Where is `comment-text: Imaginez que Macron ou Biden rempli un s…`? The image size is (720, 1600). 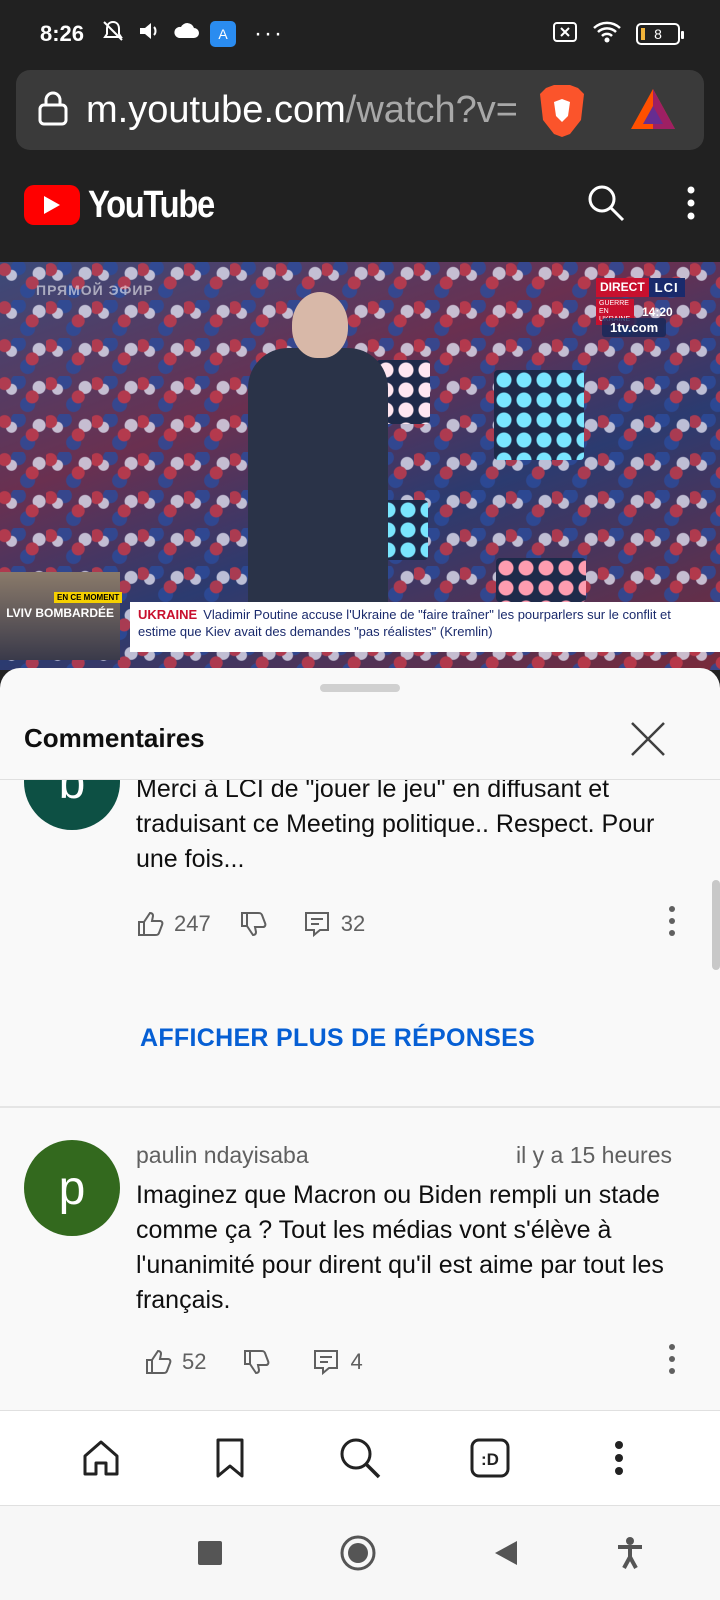
comment-text: Imaginez que Macron ou Biden rempli un s… is located at coordinates (400, 1247).